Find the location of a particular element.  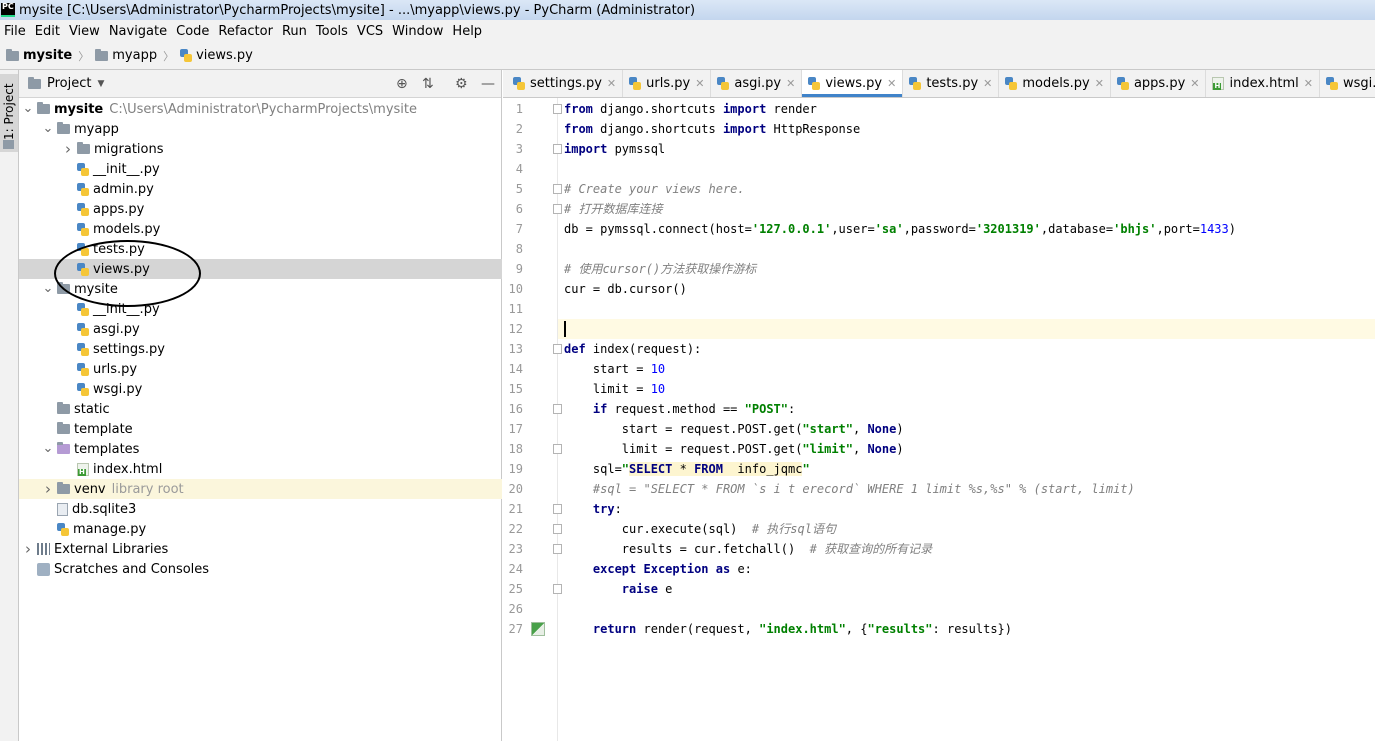

code-line: cur.execute(sql) # 执行sql语句 is located at coordinates (966, 529).